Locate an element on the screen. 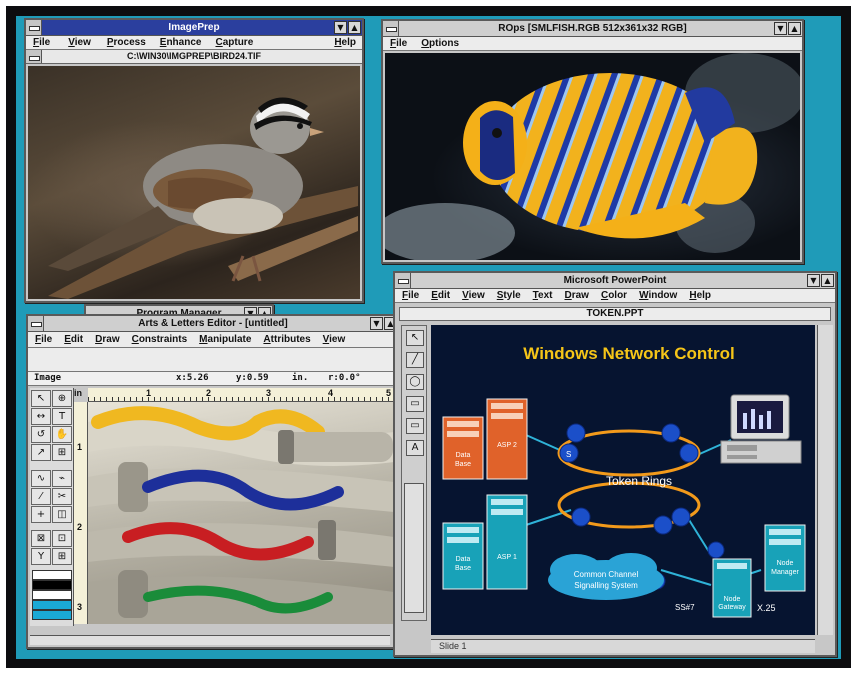 Image resolution: width=855 pixels, height=673 pixels. crosshair-tool-icon: + is located at coordinates (41, 514).